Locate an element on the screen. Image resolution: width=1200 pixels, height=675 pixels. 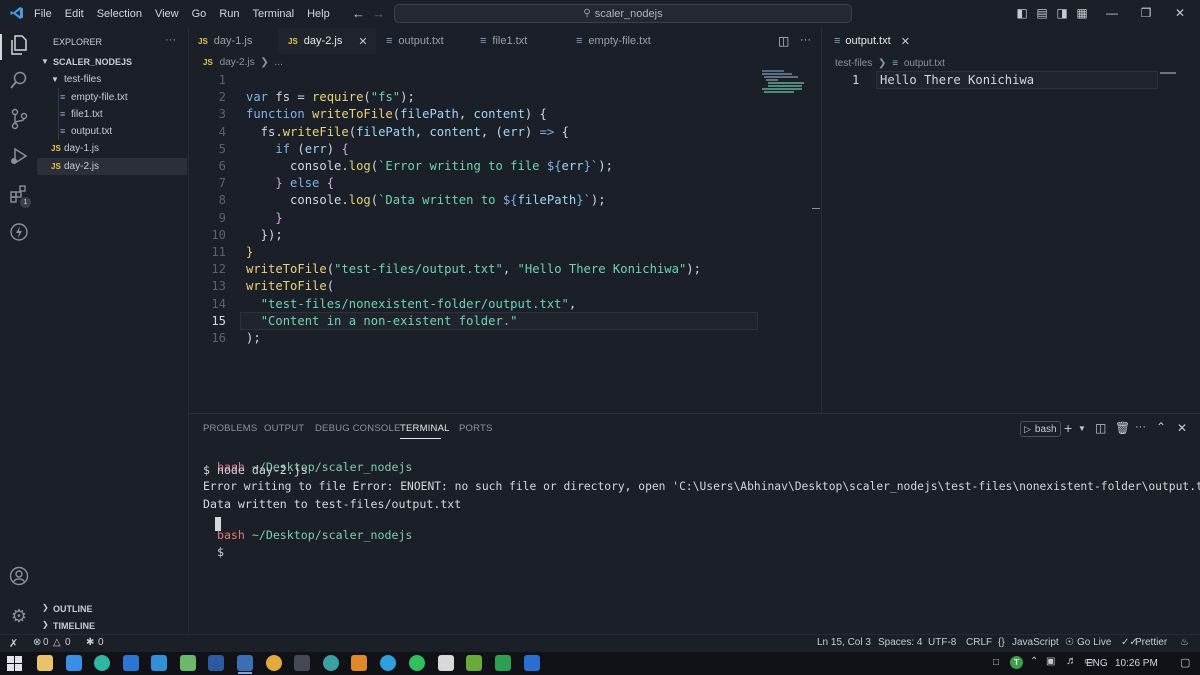
outline-section: OUTLINE is located at coordinates (73, 609).